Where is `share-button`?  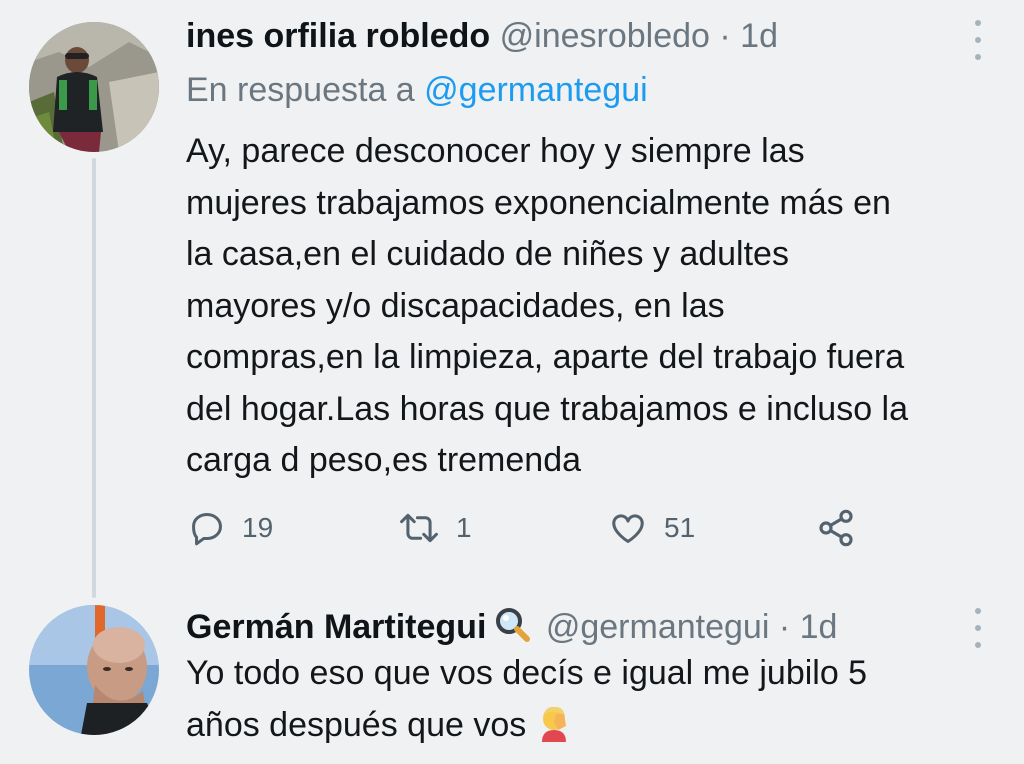 share-button is located at coordinates (836, 528).